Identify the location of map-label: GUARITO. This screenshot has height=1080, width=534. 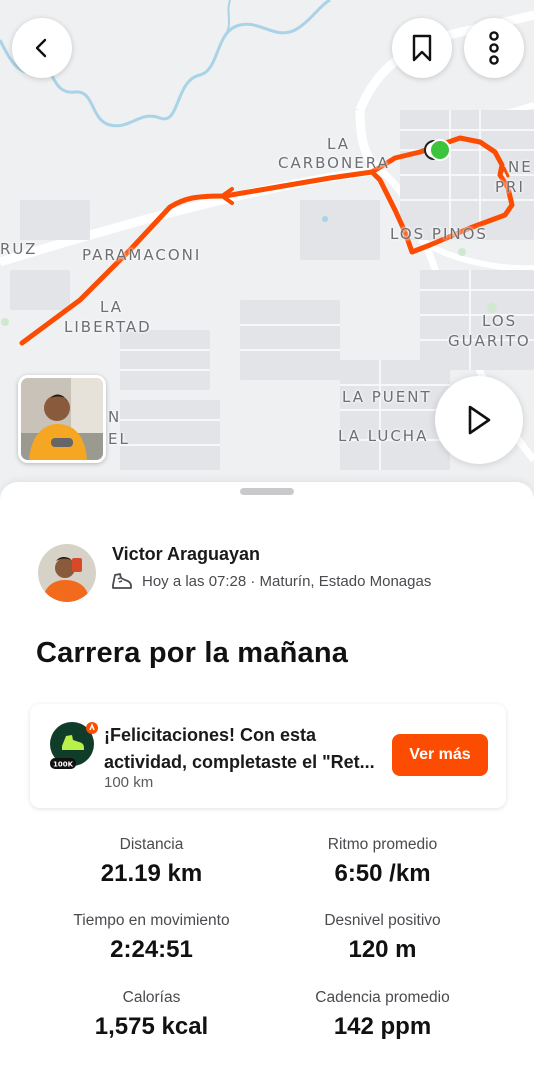
(489, 341).